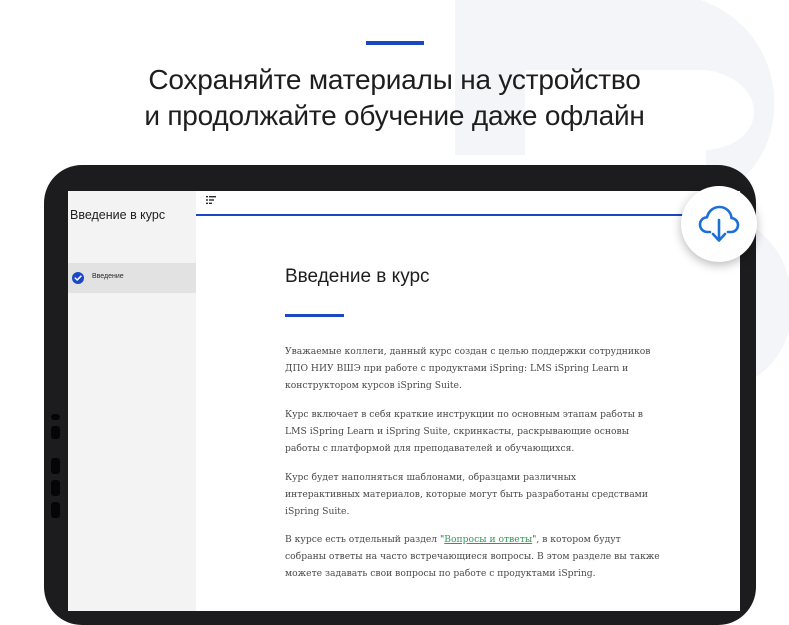 This screenshot has width=789, height=625. What do you see at coordinates (317, 511) in the screenshot?
I see `paragraph-line: iSpring Suite.` at bounding box center [317, 511].